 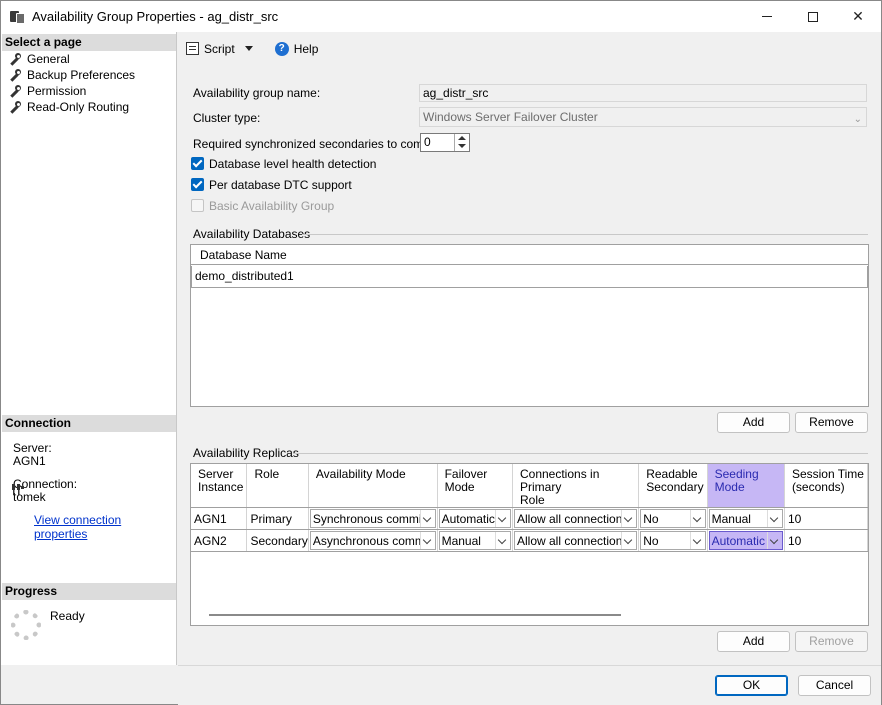 What do you see at coordinates (826, 486) in the screenshot?
I see `col-header-session-timeout: Session Time (seconds)` at bounding box center [826, 486].